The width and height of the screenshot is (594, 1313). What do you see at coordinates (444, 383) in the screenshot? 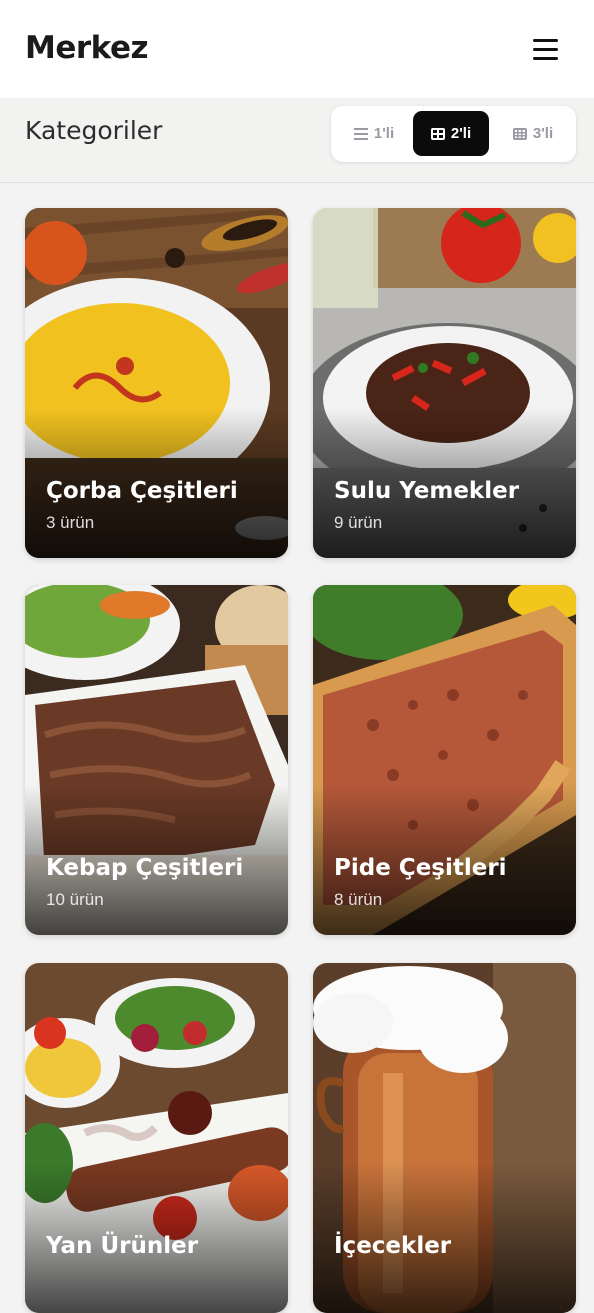
I see `category-card: Sulu Yemekler 9 ürün` at bounding box center [444, 383].